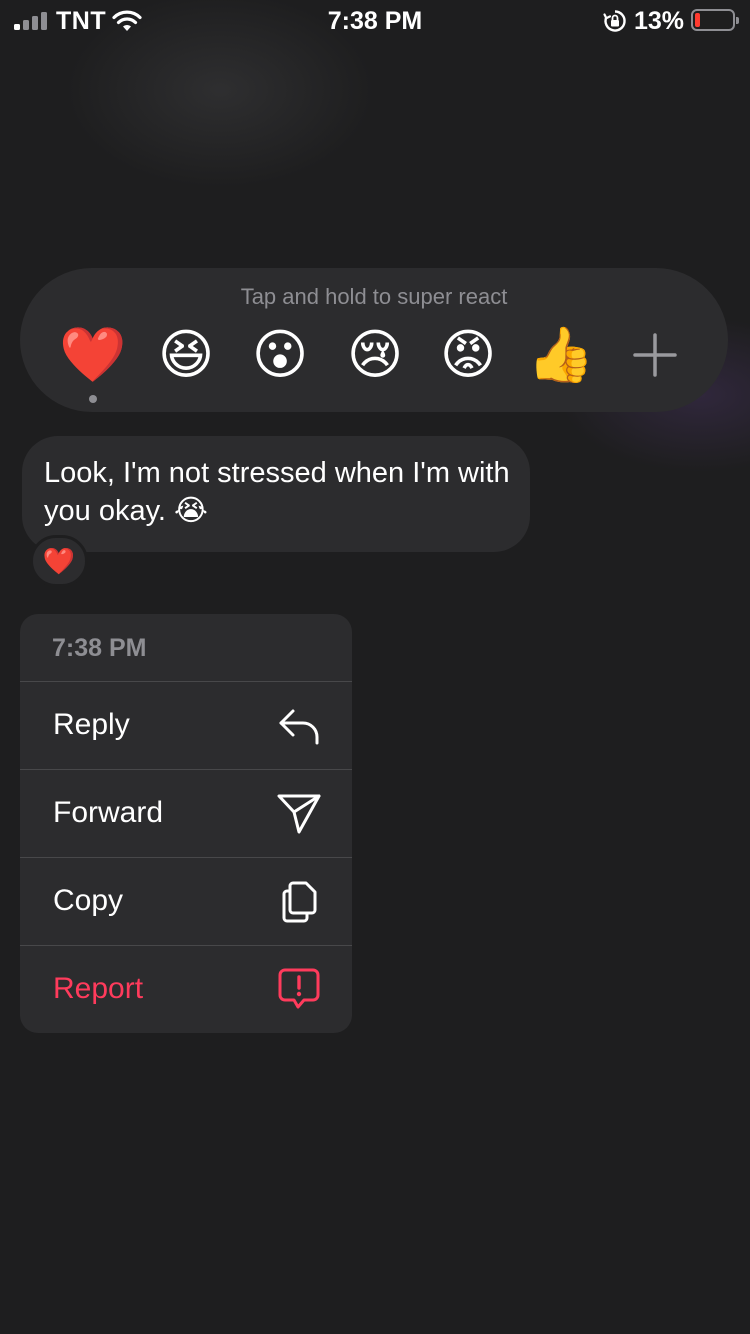 The width and height of the screenshot is (750, 1334). What do you see at coordinates (99, 648) in the screenshot?
I see `message-timestamp: 7:38 PM` at bounding box center [99, 648].